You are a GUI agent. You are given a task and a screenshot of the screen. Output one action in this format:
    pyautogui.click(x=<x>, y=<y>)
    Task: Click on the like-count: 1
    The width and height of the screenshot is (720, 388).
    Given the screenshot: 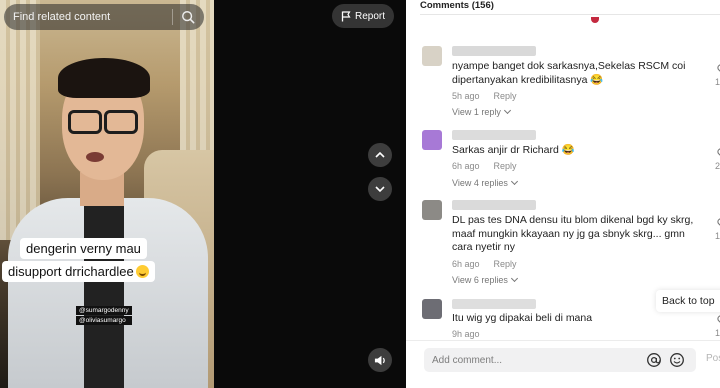 What is the action you would take?
    pyautogui.click(x=717, y=333)
    